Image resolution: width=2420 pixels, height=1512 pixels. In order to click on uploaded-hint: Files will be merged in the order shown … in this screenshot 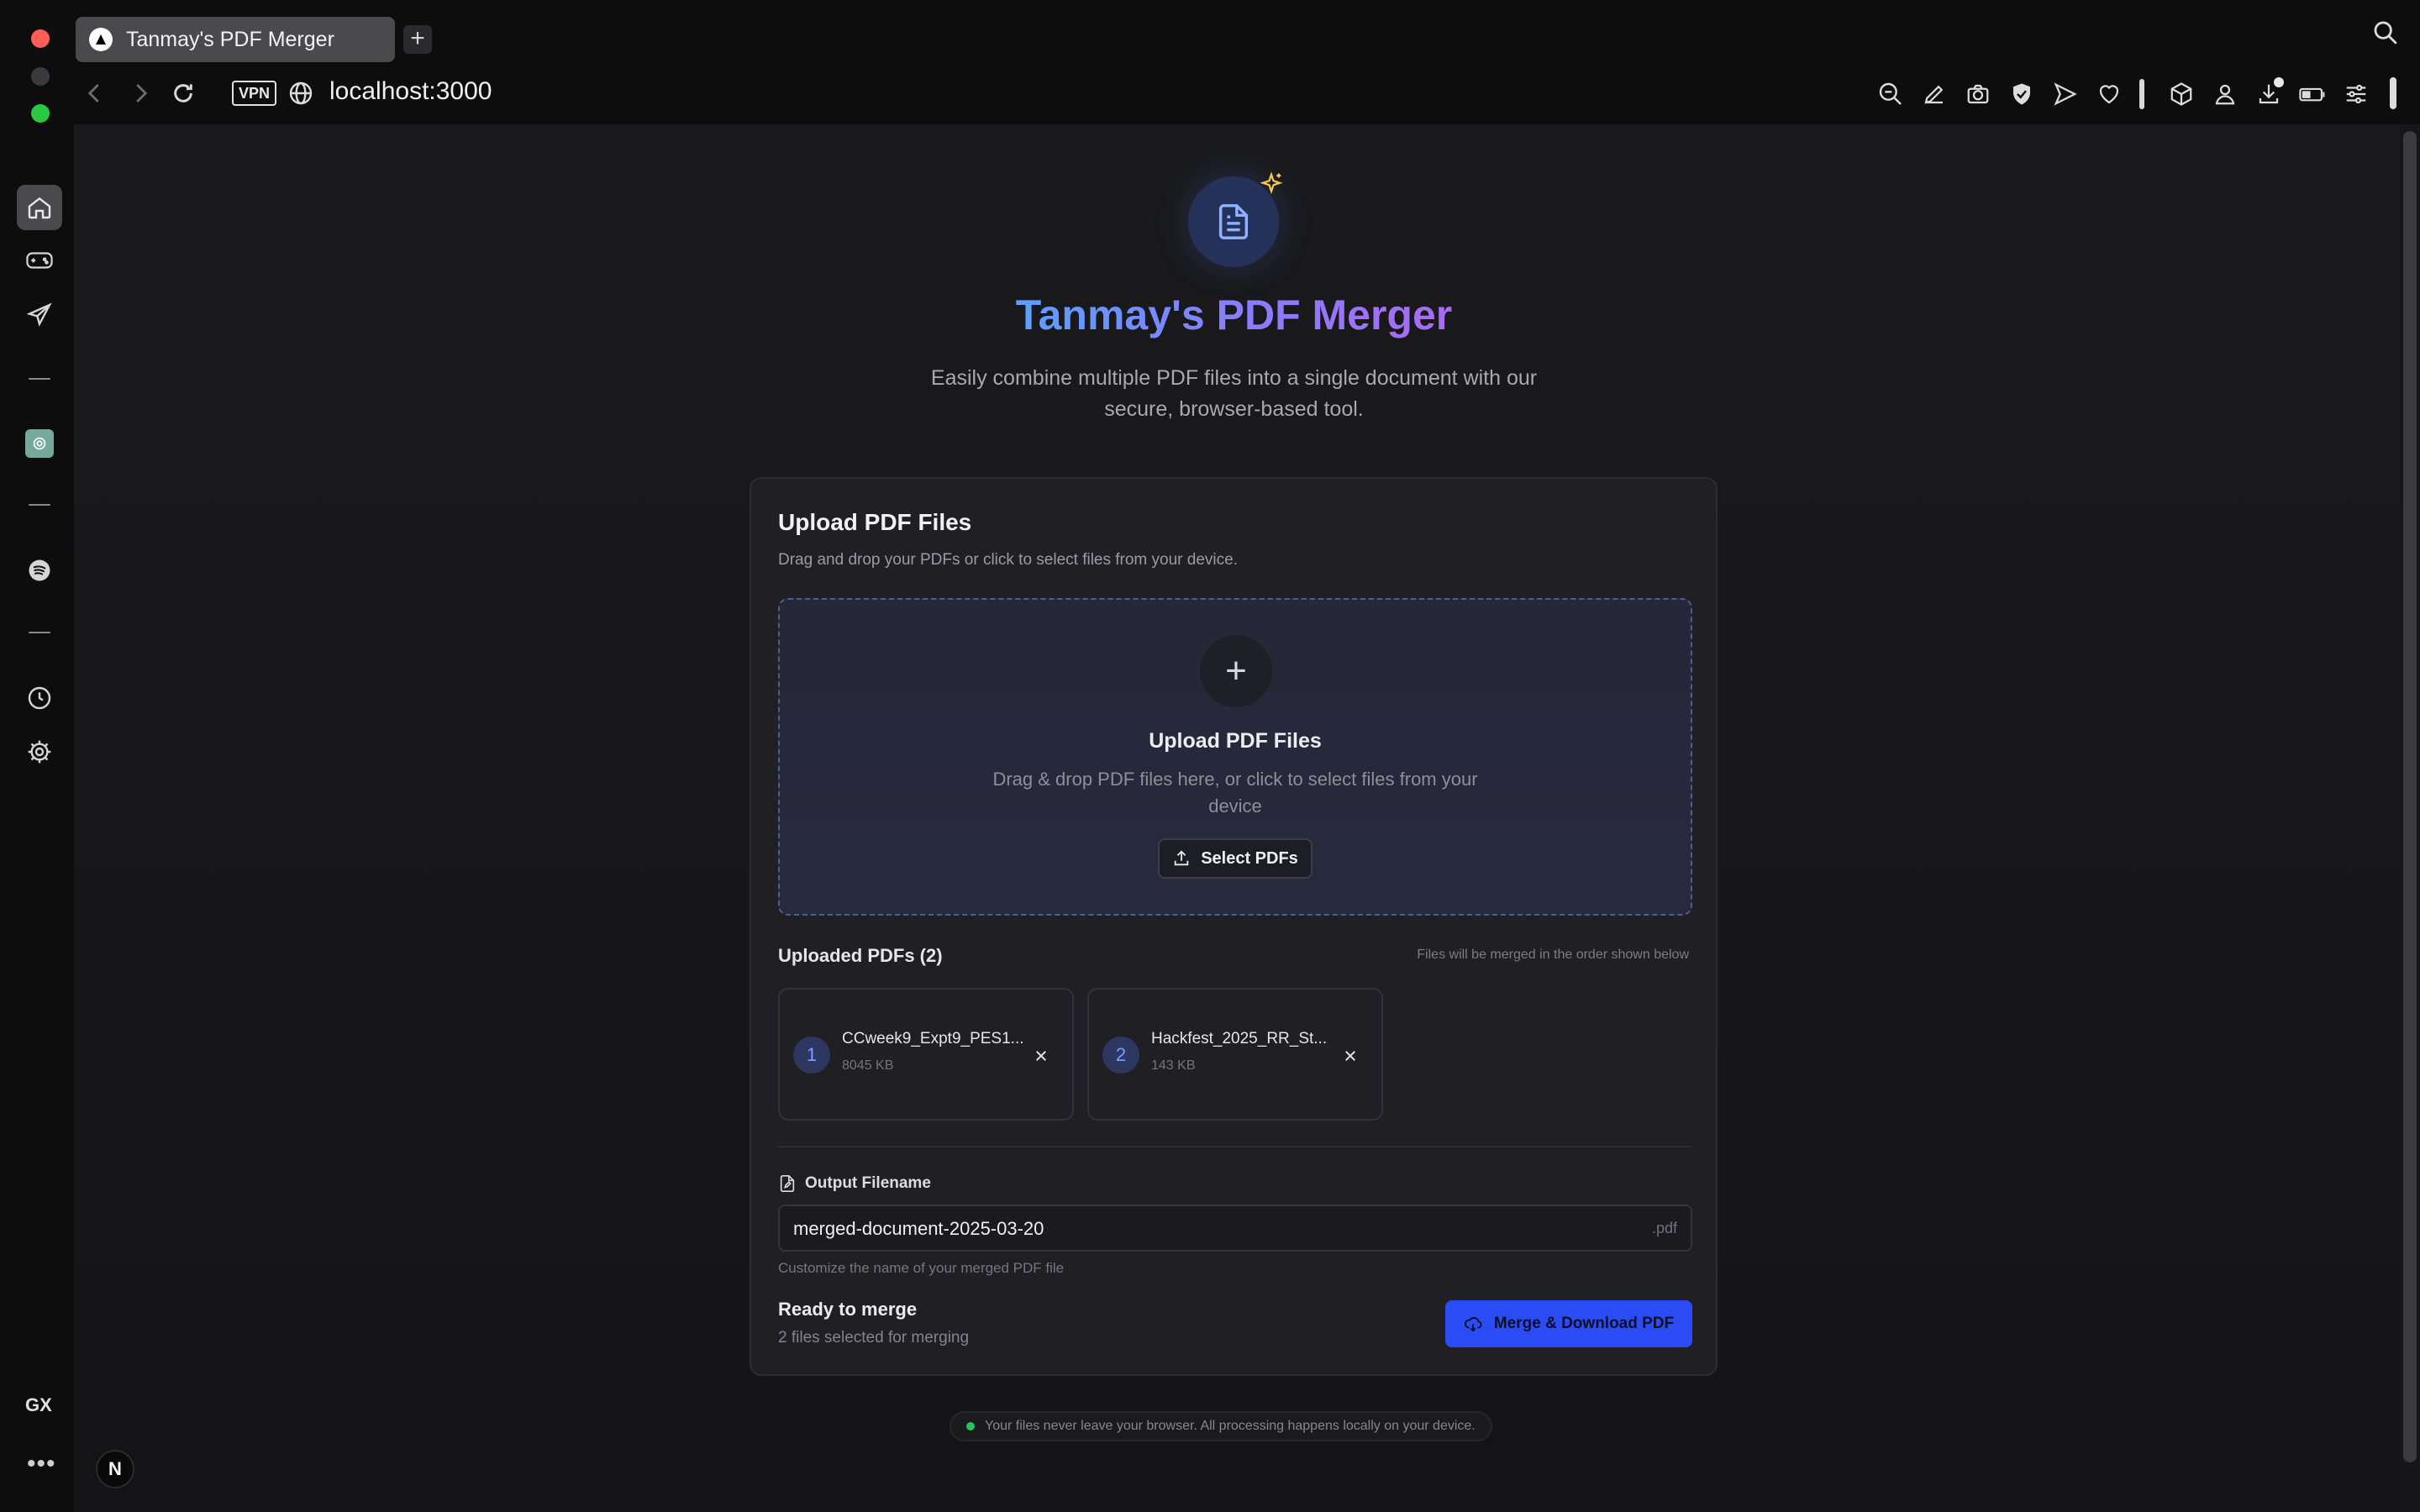, I will do `click(1553, 955)`.